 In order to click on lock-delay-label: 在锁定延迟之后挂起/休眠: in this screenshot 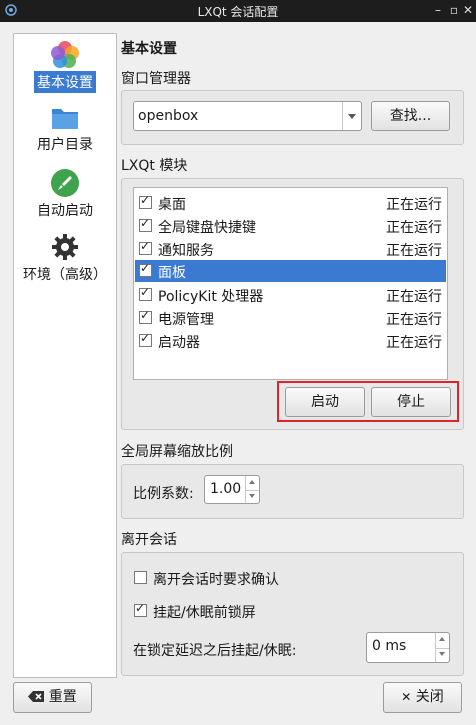, I will do `click(215, 651)`.